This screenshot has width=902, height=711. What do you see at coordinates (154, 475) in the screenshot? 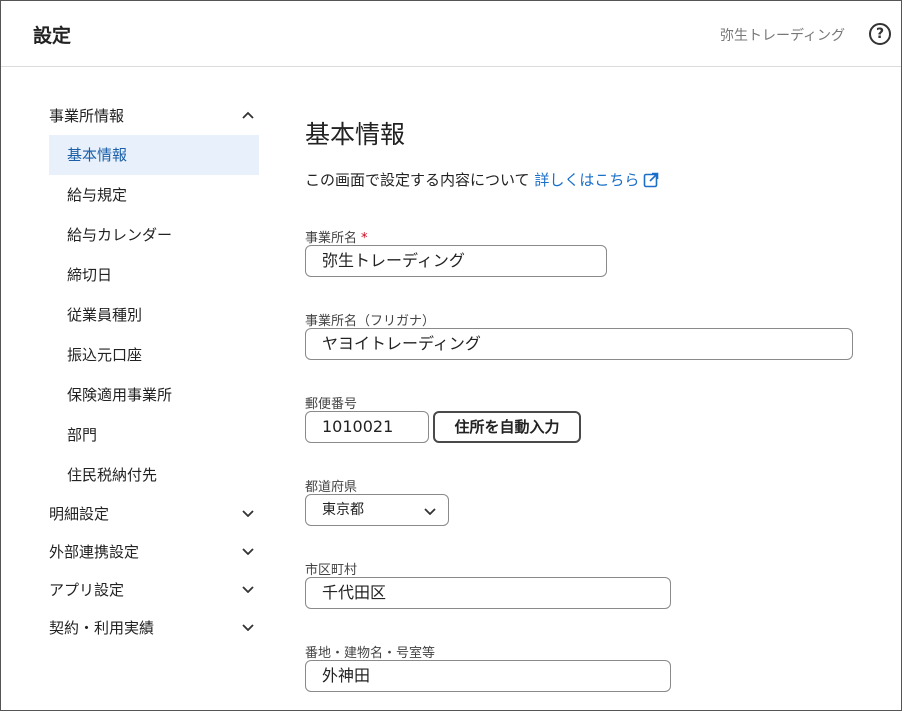
I see `sidebar-item-resident-tax: 住民税納付先` at bounding box center [154, 475].